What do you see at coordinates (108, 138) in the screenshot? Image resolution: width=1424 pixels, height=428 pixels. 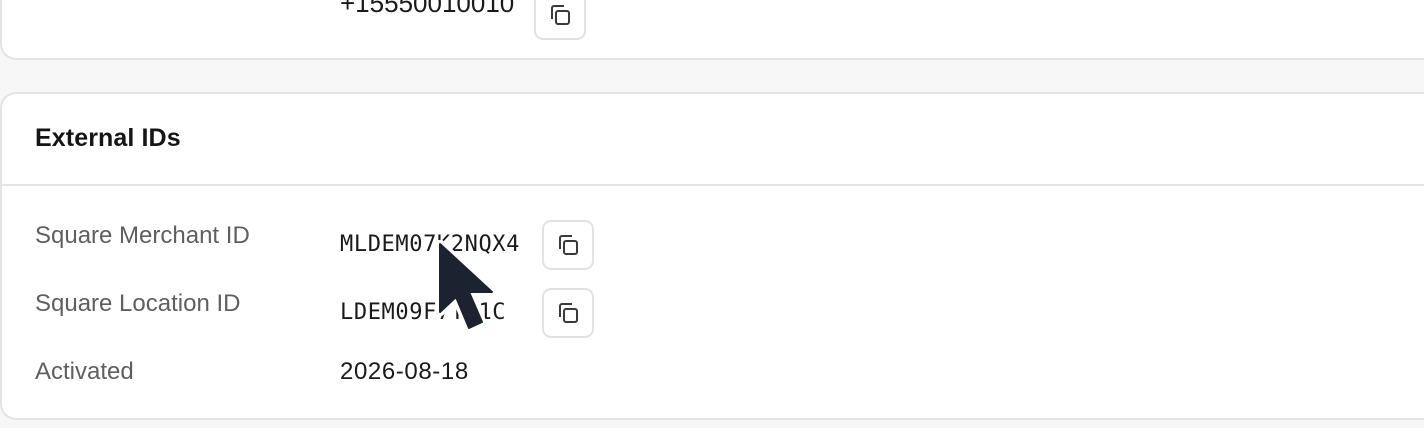 I see `card-title: External IDs` at bounding box center [108, 138].